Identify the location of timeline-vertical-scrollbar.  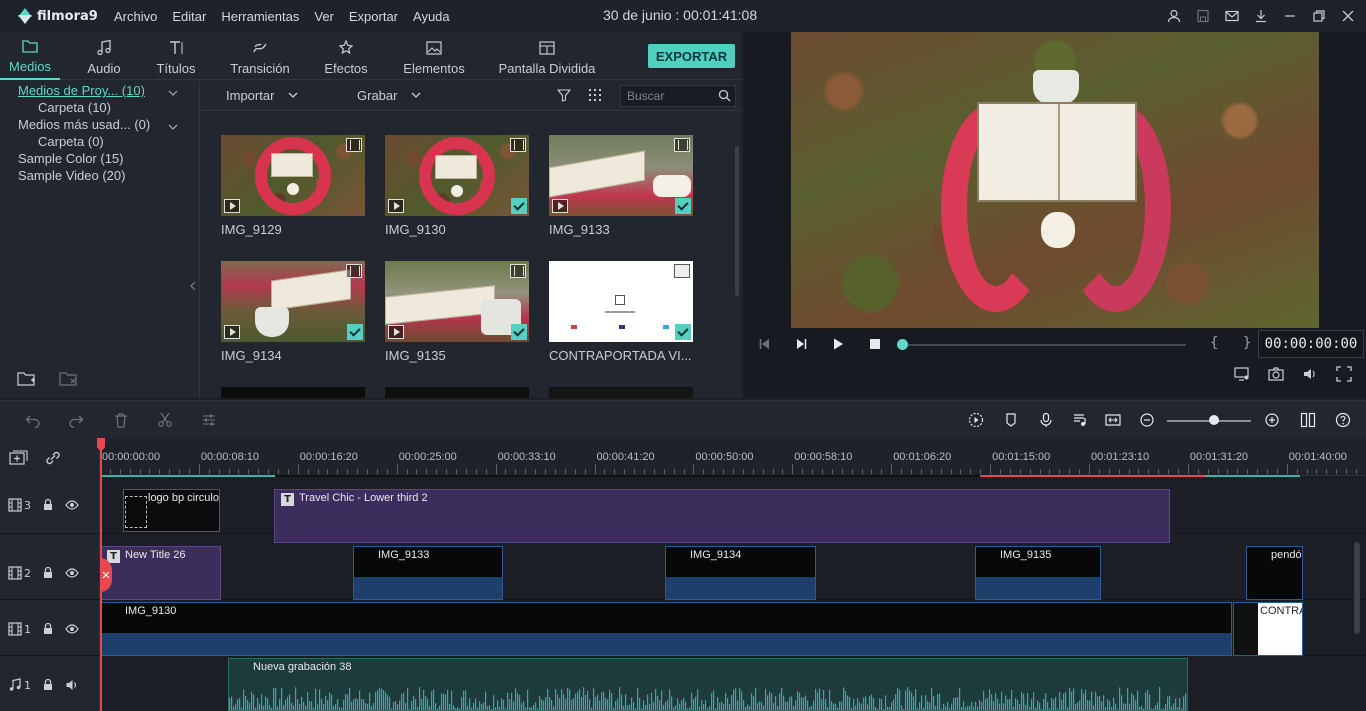
(1357, 588).